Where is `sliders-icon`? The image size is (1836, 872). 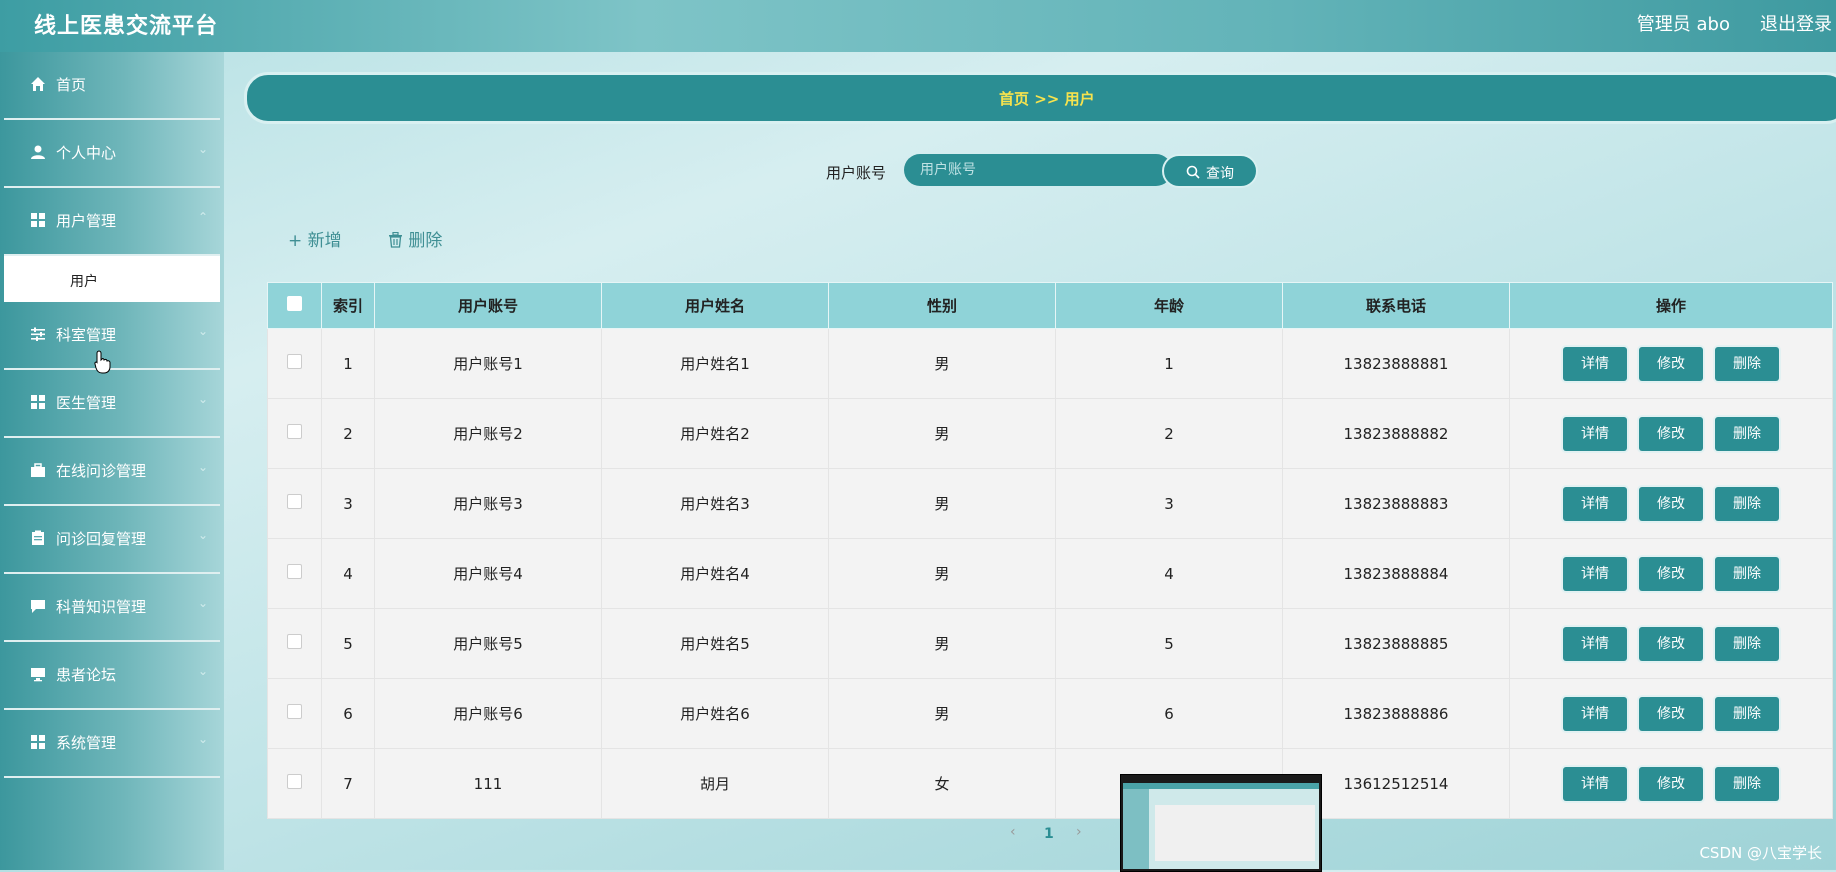
sliders-icon is located at coordinates (38, 334).